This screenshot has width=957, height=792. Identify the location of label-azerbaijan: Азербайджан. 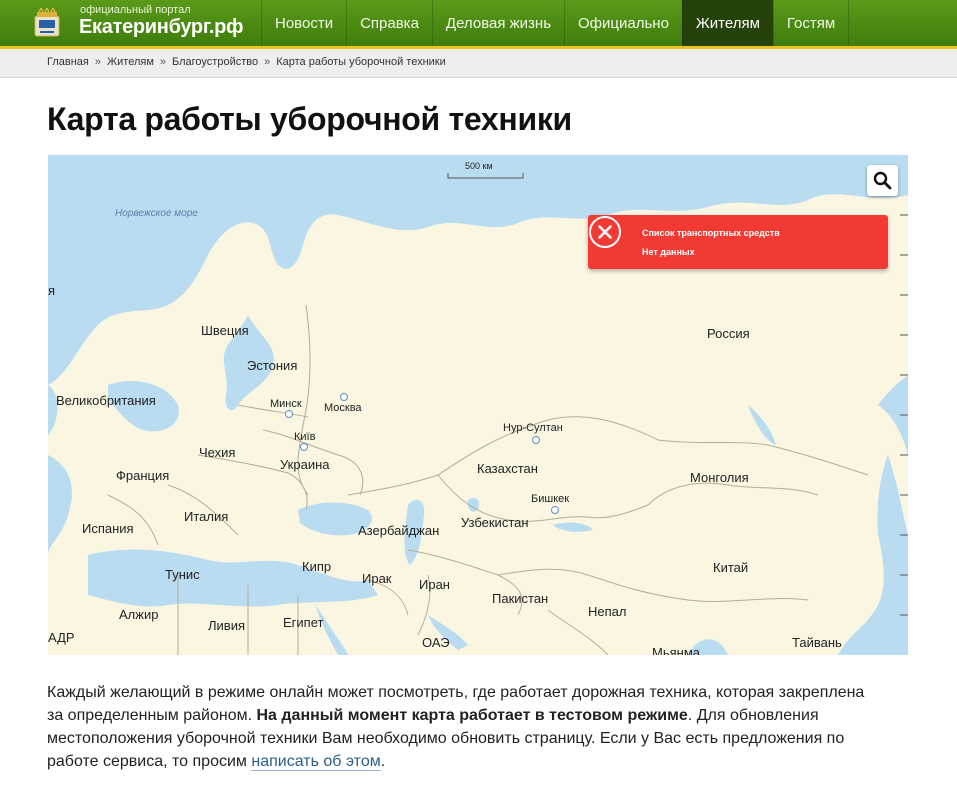
(399, 530).